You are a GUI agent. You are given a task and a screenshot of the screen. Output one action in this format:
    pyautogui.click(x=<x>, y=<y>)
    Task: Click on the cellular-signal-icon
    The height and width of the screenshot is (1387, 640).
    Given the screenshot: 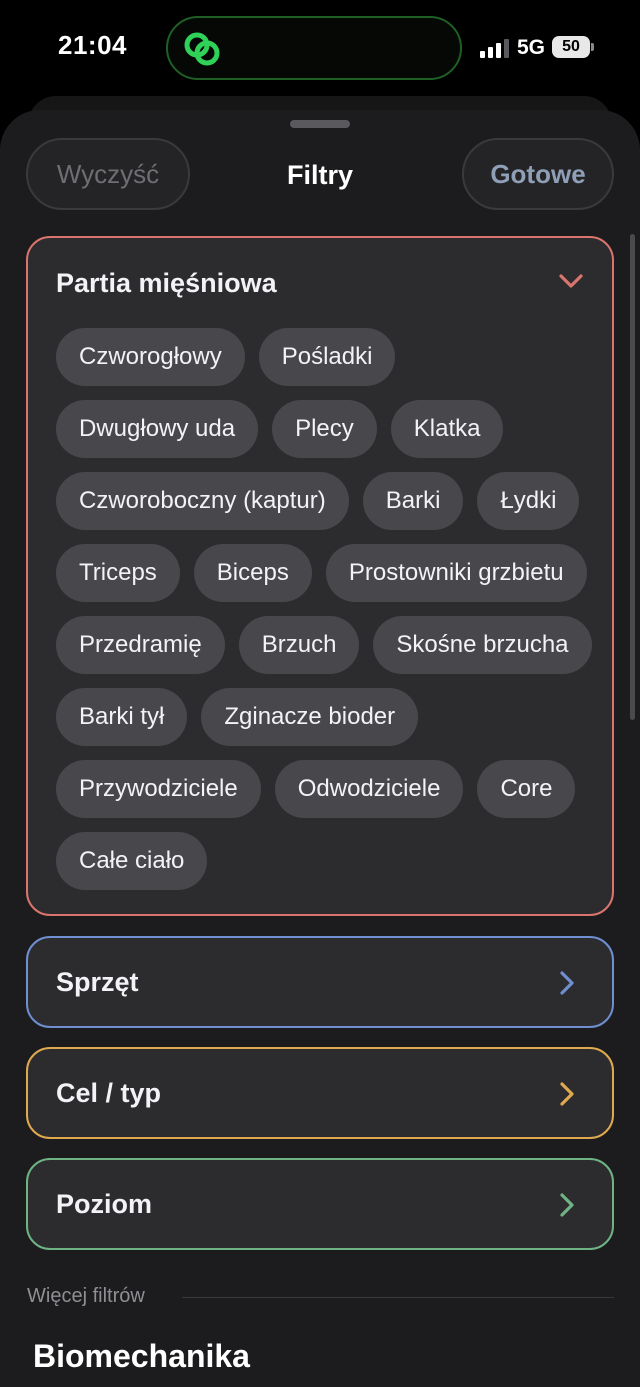 What is the action you would take?
    pyautogui.click(x=494, y=48)
    